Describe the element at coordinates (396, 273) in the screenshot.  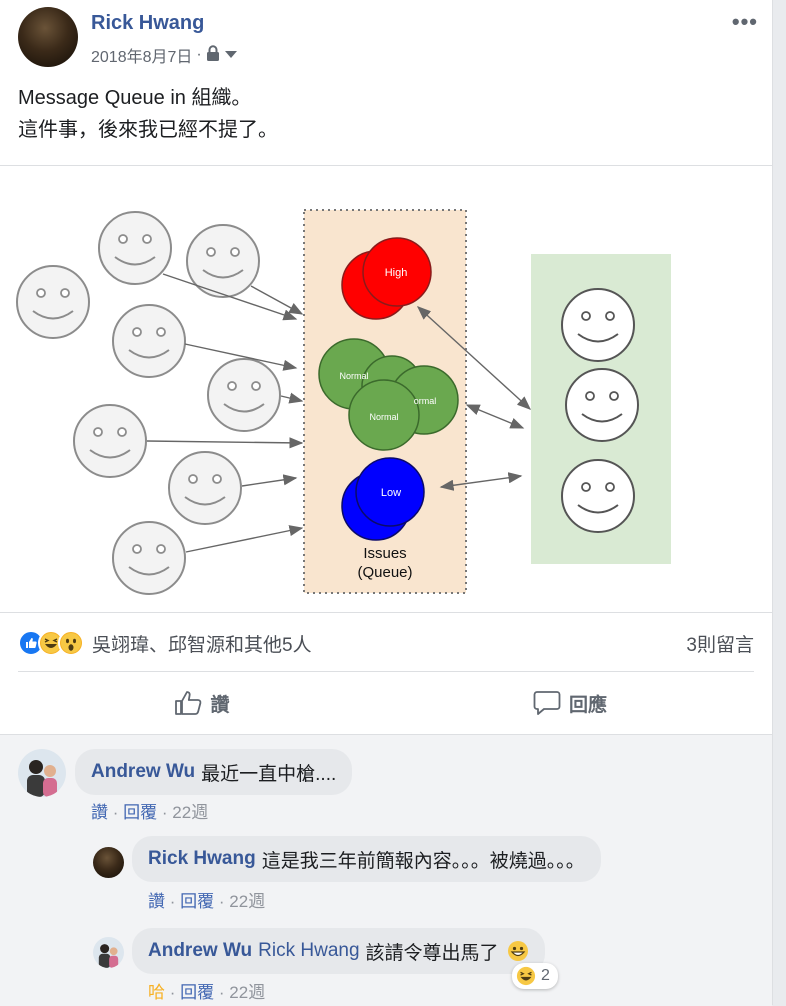
I see `high-label: High` at that location.